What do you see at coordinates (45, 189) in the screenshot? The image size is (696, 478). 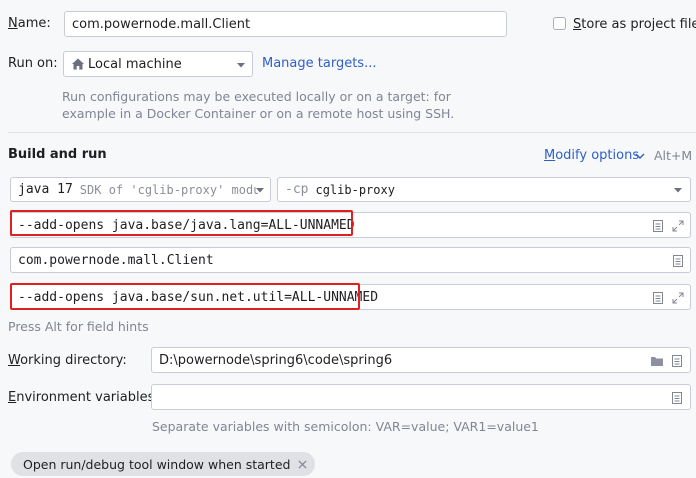 I see `sdk-name: java 17` at bounding box center [45, 189].